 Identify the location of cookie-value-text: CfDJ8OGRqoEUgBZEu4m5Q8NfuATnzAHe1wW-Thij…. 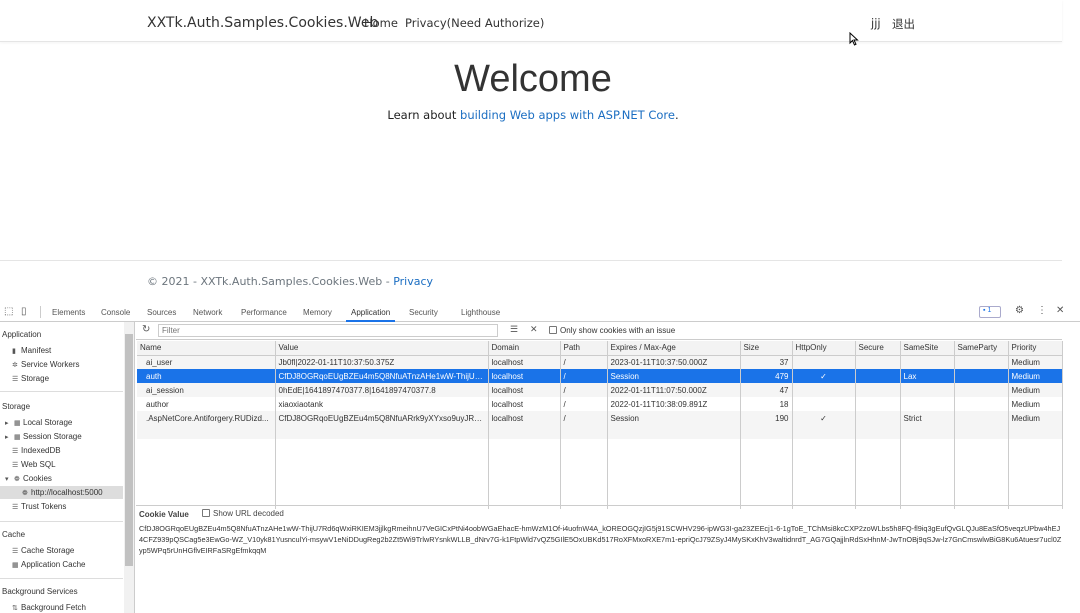
(600, 541).